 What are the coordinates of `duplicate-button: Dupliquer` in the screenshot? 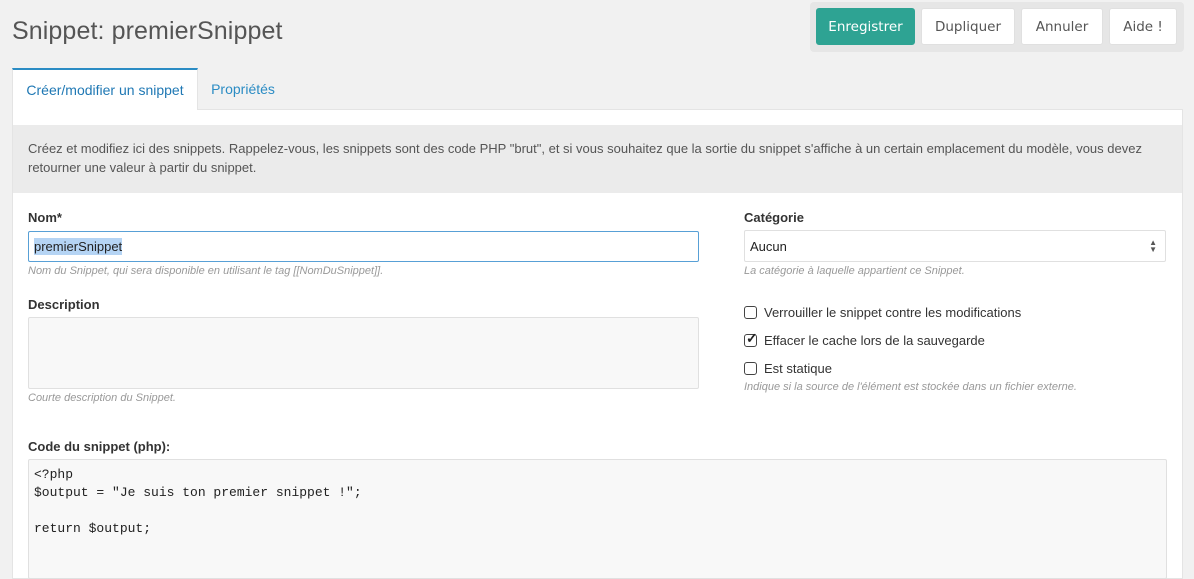 It's located at (968, 26).